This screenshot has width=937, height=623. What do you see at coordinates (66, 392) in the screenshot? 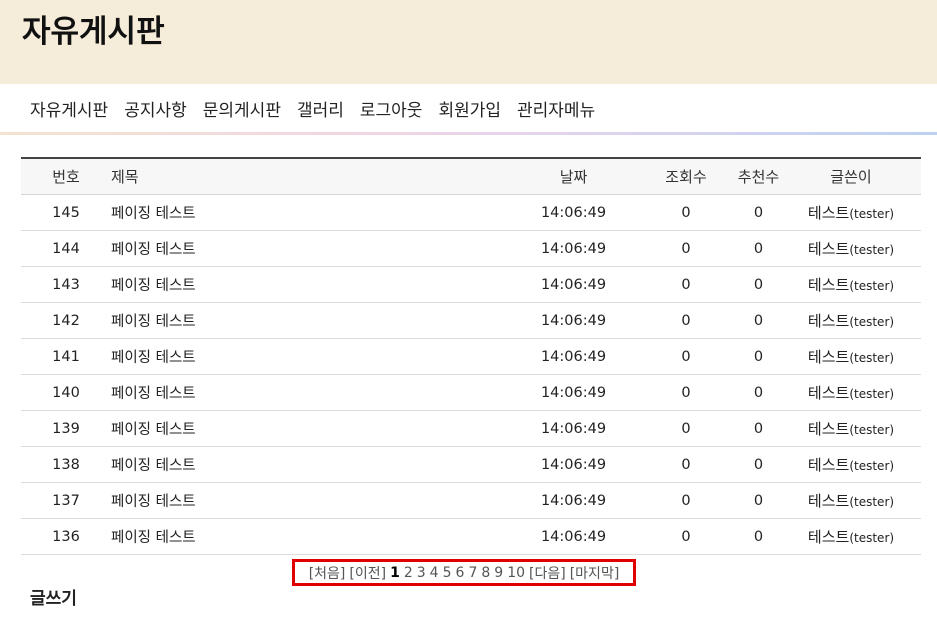
I see `row-num: 140` at bounding box center [66, 392].